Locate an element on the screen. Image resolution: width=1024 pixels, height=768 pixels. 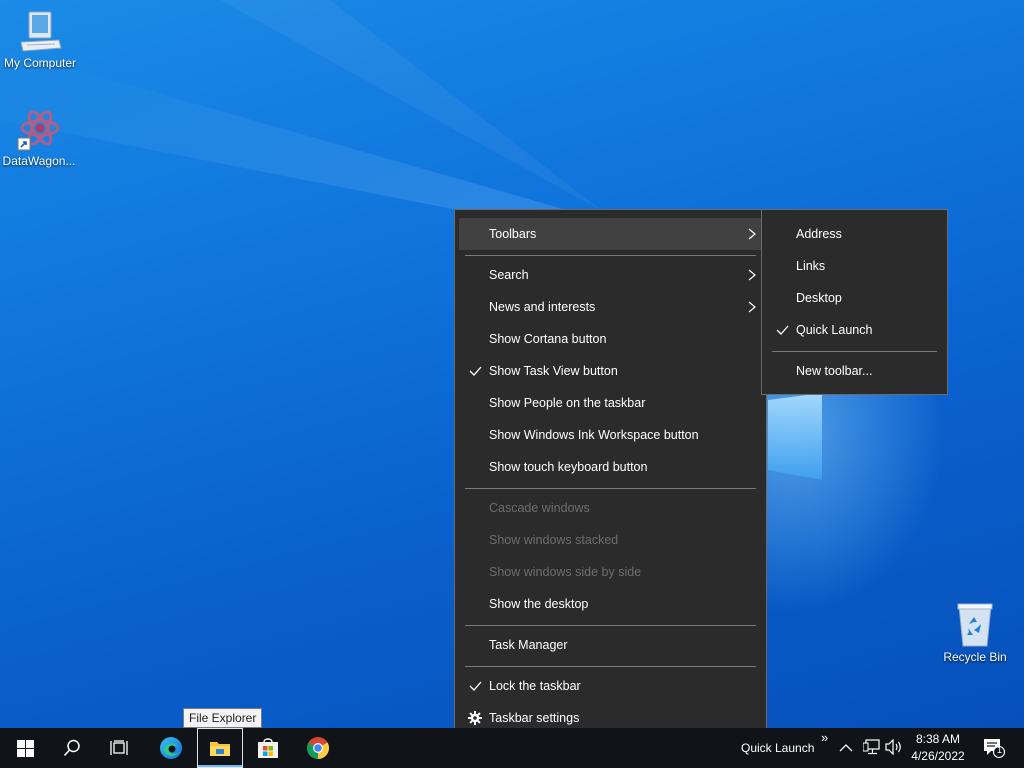
menu-item-show-task-view-button: Show Task View button is located at coordinates (610, 371).